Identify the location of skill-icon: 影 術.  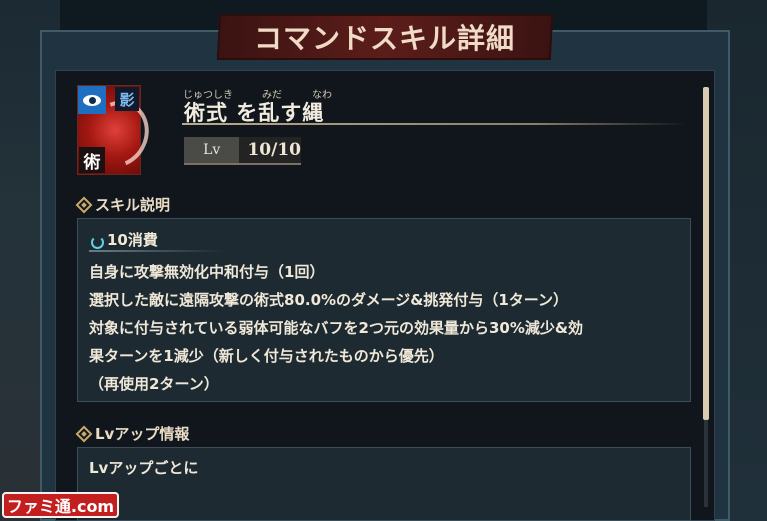
(118, 131).